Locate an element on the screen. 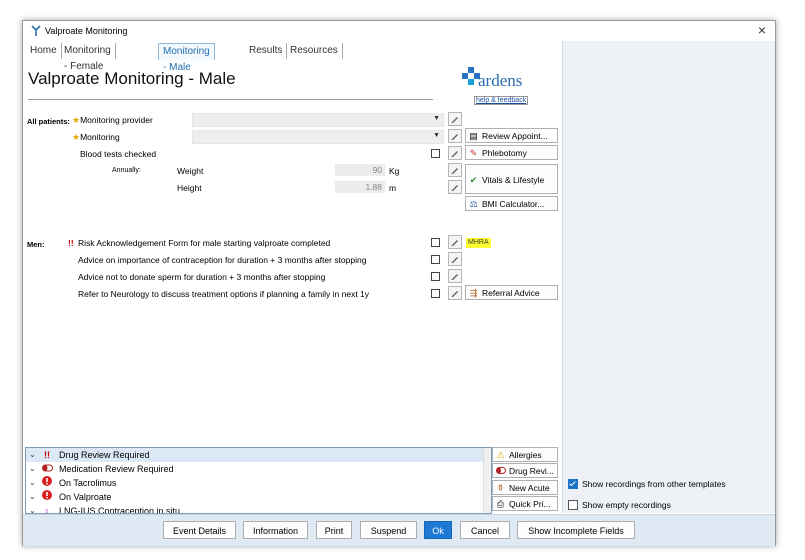 Image resolution: width=805 pixels, height=560 pixels. neurology-referral-checkbox is located at coordinates (435, 293).